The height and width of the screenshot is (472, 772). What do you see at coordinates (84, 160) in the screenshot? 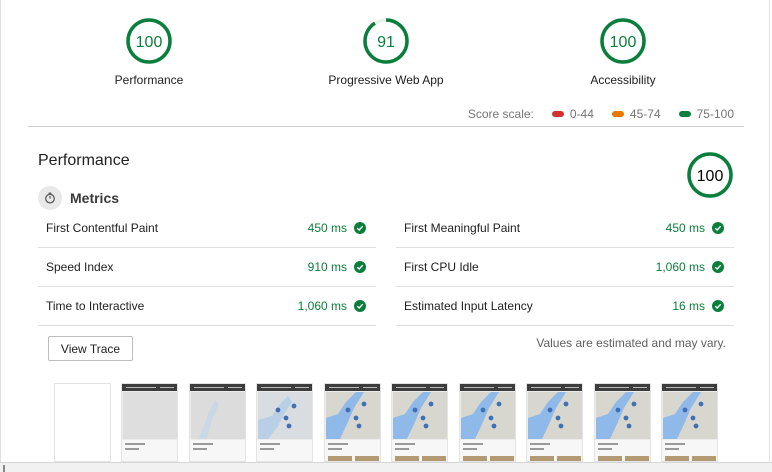
I see `section-title: Performance` at bounding box center [84, 160].